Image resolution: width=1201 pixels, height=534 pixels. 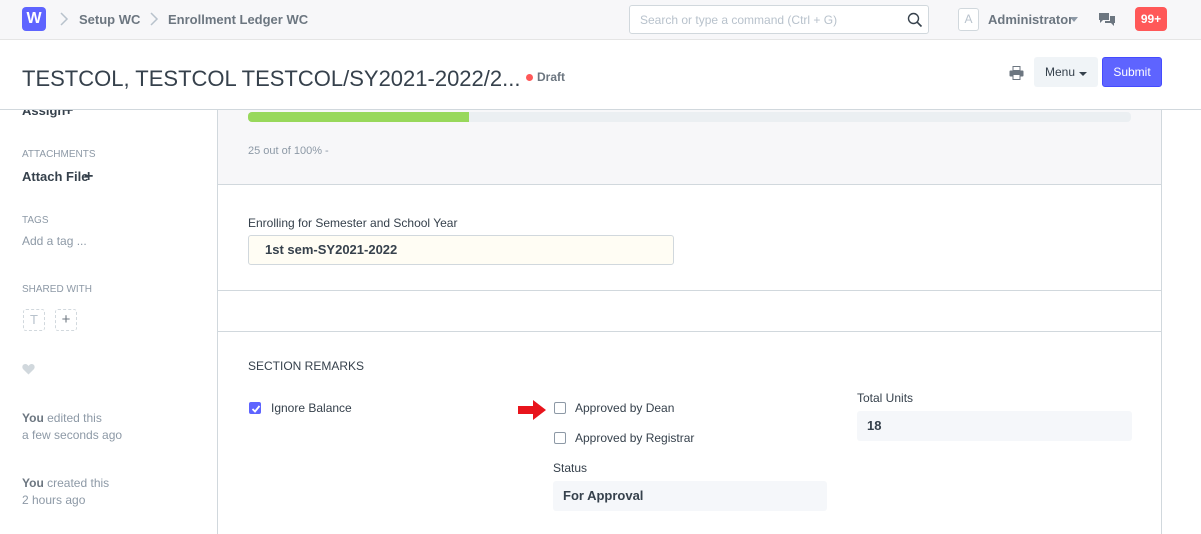 I want to click on chat-icon, so click(x=1107, y=20).